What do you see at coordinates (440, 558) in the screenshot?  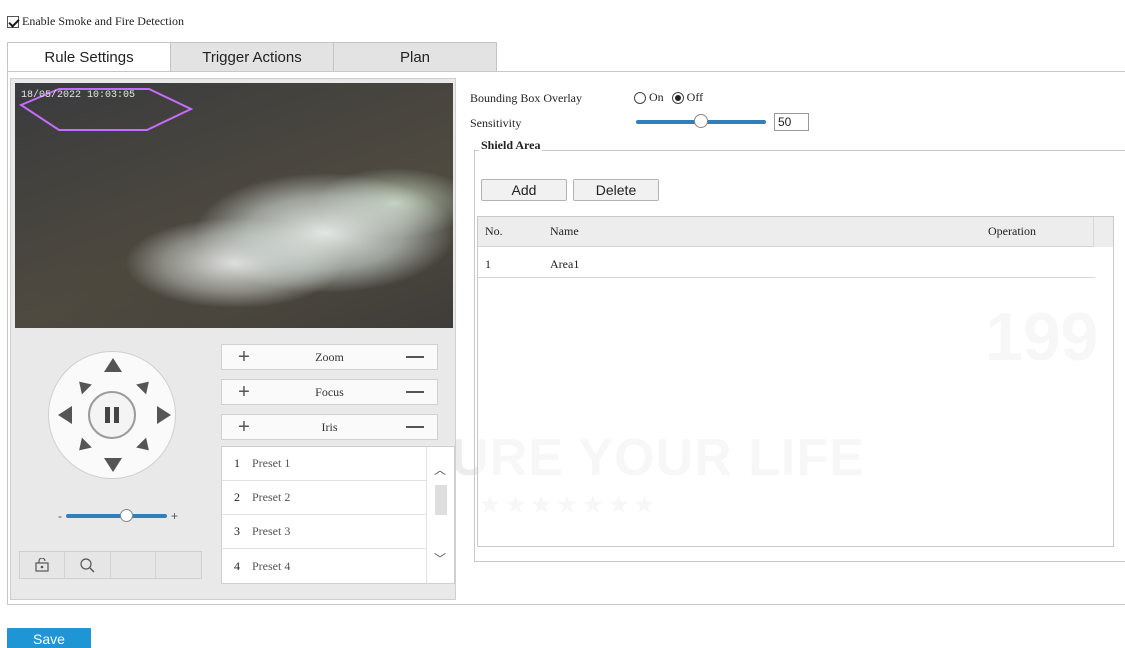 I see `scroll-down-icon: ﹀` at bounding box center [440, 558].